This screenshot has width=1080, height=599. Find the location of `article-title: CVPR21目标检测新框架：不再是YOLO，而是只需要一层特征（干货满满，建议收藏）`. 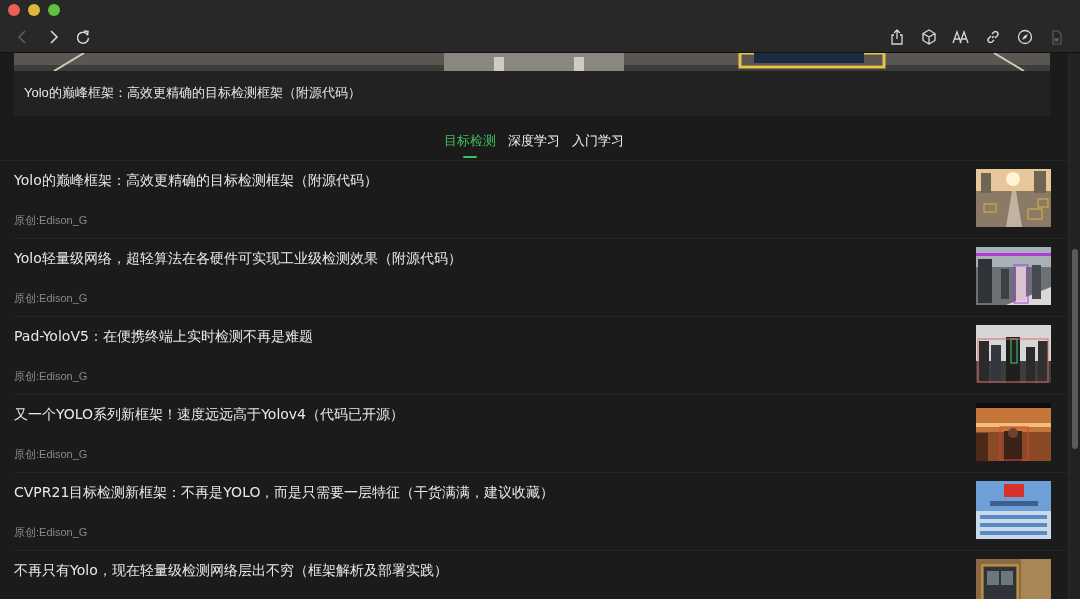

article-title: CVPR21目标检测新框架：不再是YOLO，而是只需要一层特征（干货满满，建议收藏） is located at coordinates (489, 491).